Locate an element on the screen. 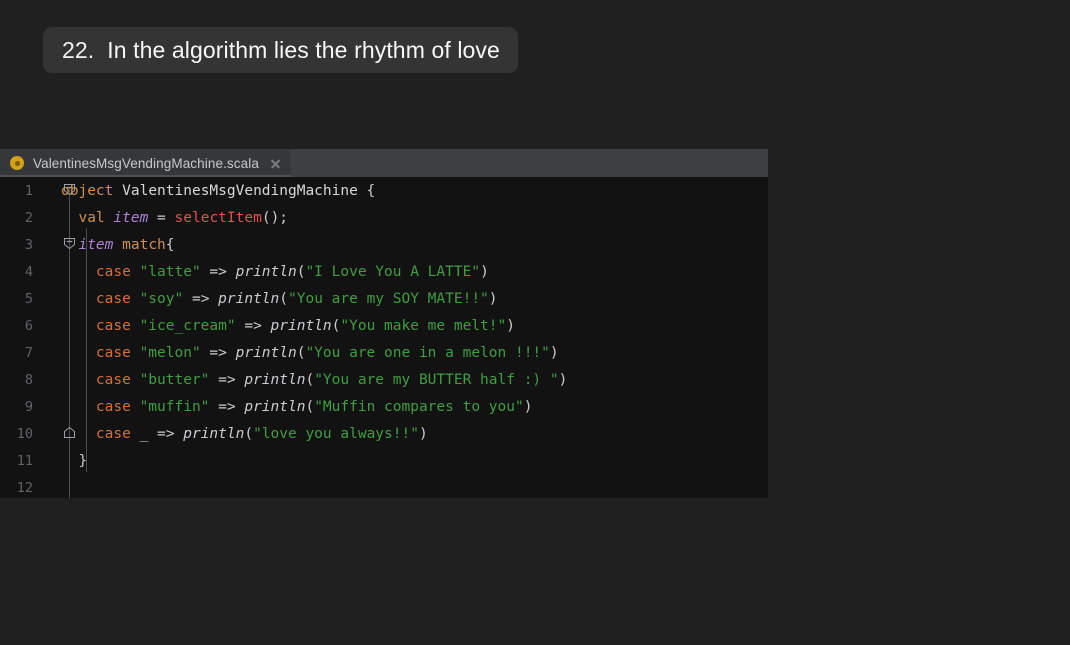  code-line: 1 object ValentinesMsgVendingMachine { is located at coordinates (384, 190).